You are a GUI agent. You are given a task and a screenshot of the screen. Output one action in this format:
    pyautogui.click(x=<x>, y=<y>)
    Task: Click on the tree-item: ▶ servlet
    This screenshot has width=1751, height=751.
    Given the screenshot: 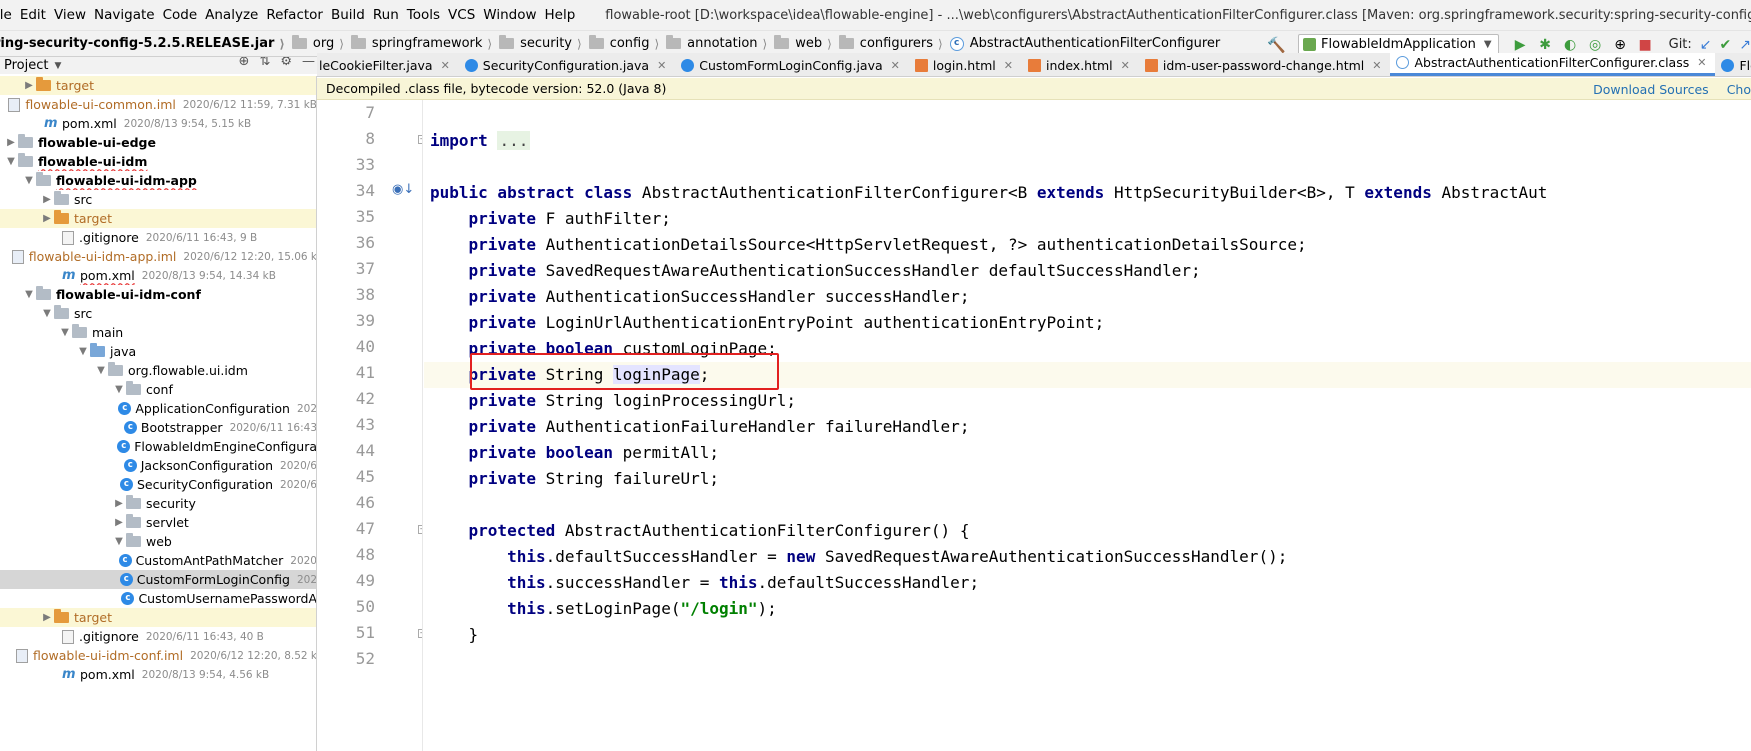 What is the action you would take?
    pyautogui.click(x=158, y=522)
    